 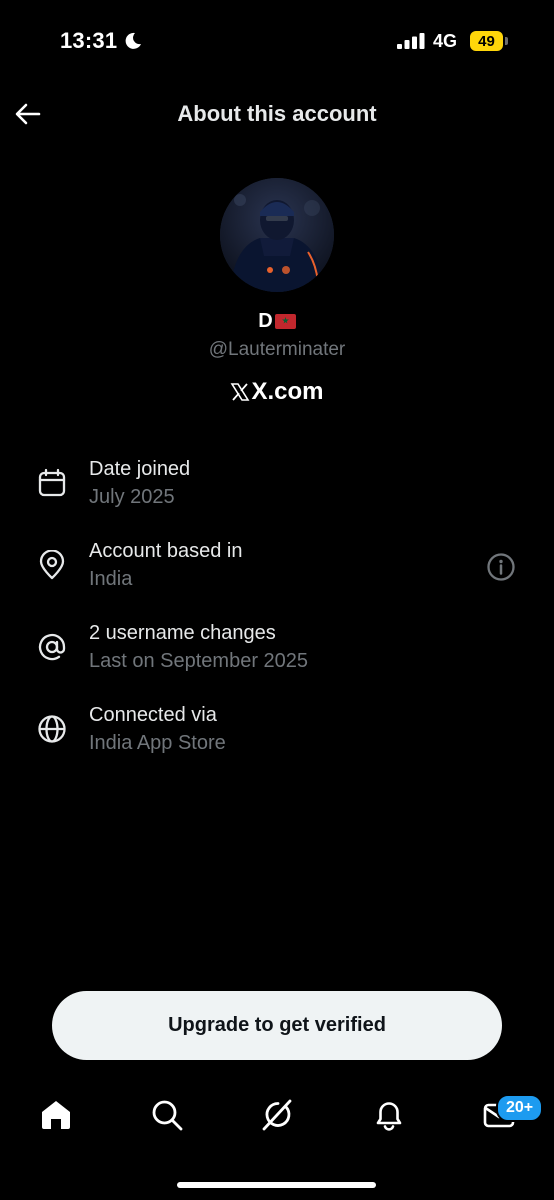 What do you see at coordinates (182, 633) in the screenshot?
I see `info-title: 2 username changes` at bounding box center [182, 633].